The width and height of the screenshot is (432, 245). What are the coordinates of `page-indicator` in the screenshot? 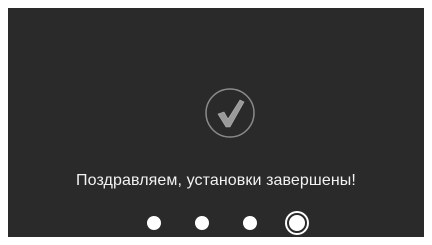 It's located at (216, 223).